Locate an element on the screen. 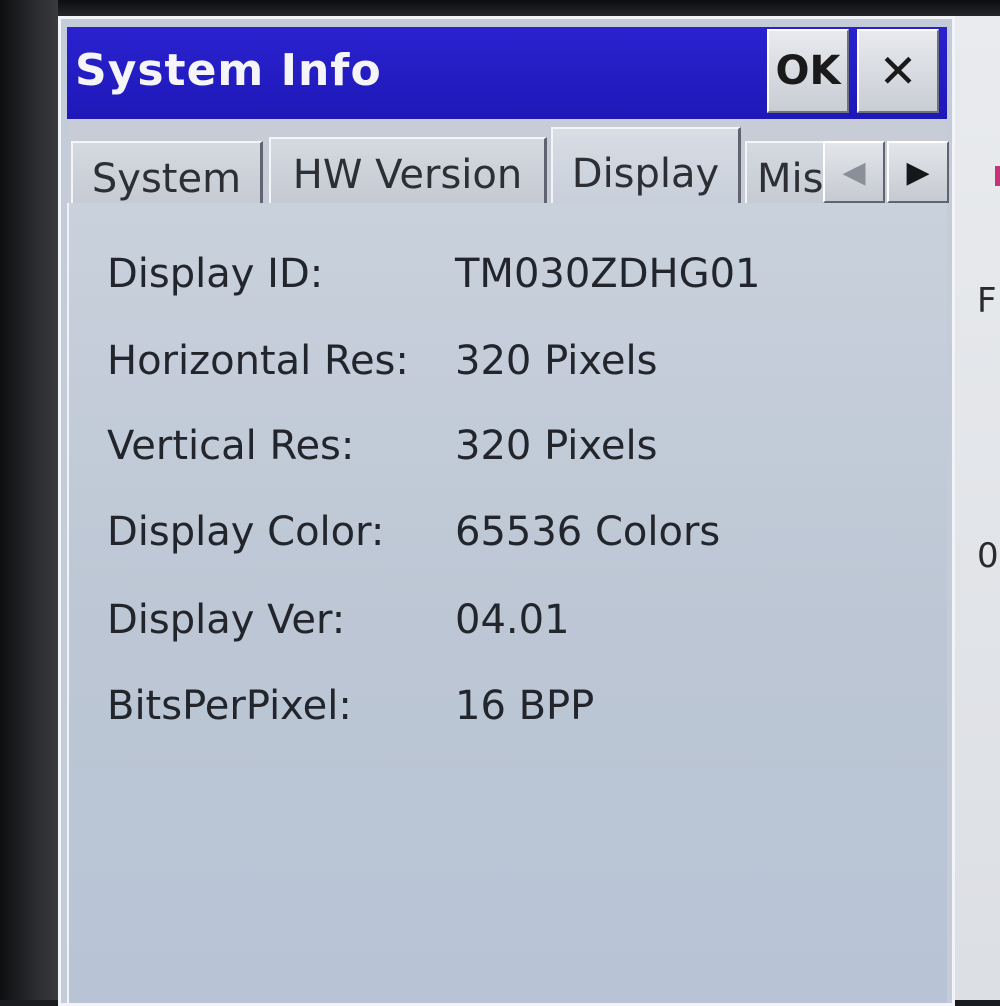 The width and height of the screenshot is (1000, 1006). horizontal-res-label: Horizontal Res: is located at coordinates (258, 361).